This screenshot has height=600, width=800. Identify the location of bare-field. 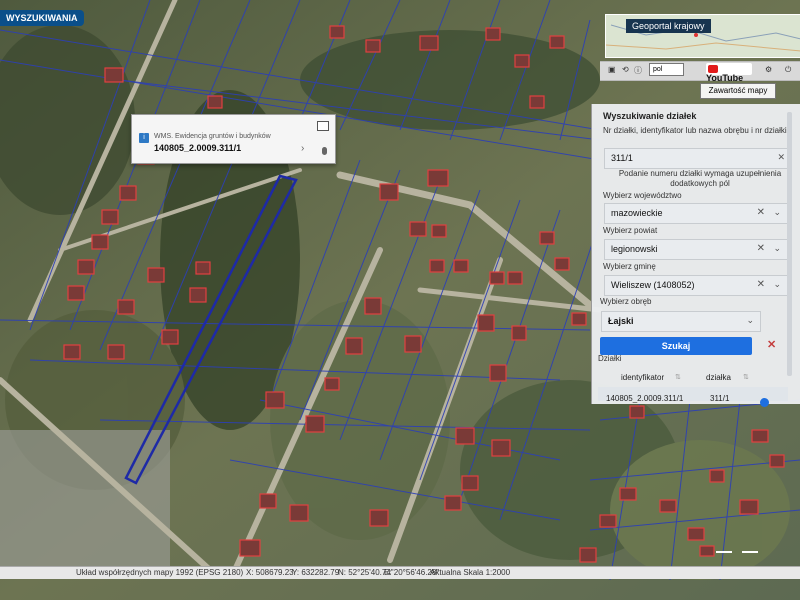
(85, 500).